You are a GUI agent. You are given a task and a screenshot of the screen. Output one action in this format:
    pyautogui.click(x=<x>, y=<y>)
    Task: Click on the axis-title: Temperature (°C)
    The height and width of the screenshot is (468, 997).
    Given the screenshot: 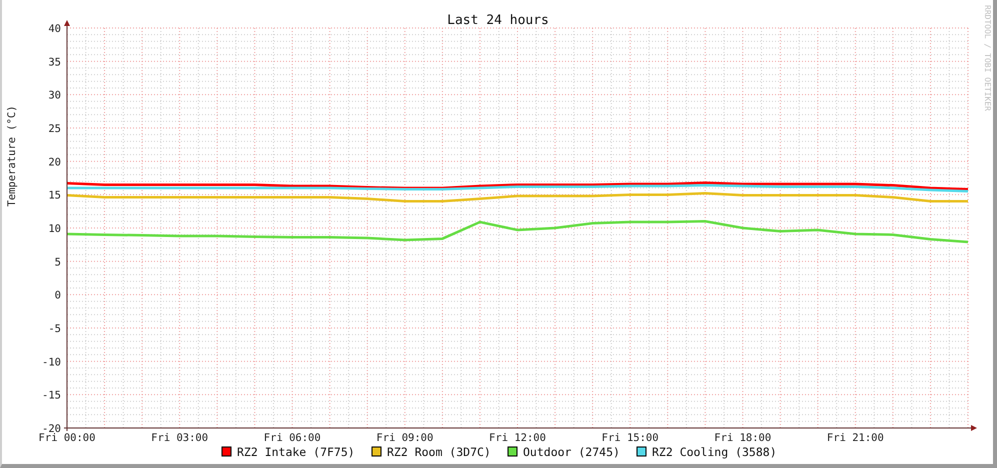 What is the action you would take?
    pyautogui.click(x=12, y=156)
    